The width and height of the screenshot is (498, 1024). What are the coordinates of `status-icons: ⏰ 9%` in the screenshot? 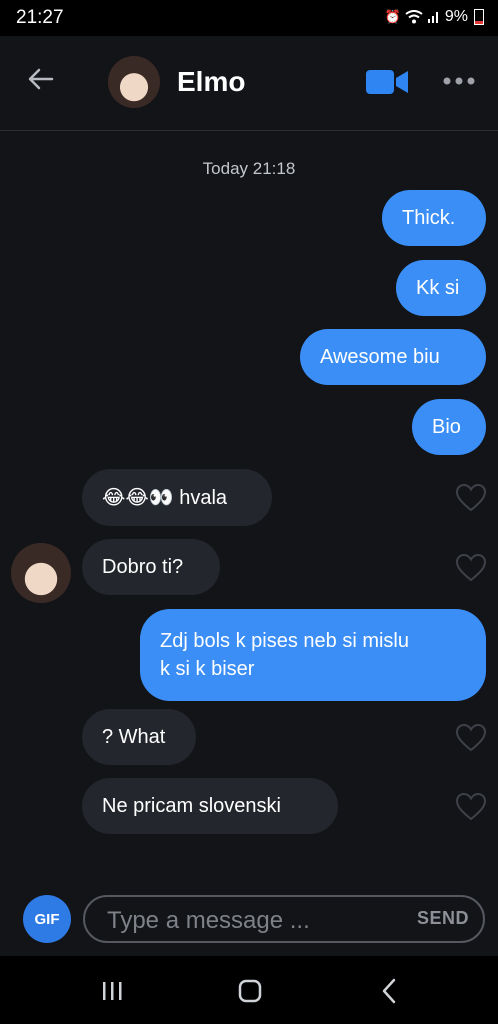 It's located at (434, 17).